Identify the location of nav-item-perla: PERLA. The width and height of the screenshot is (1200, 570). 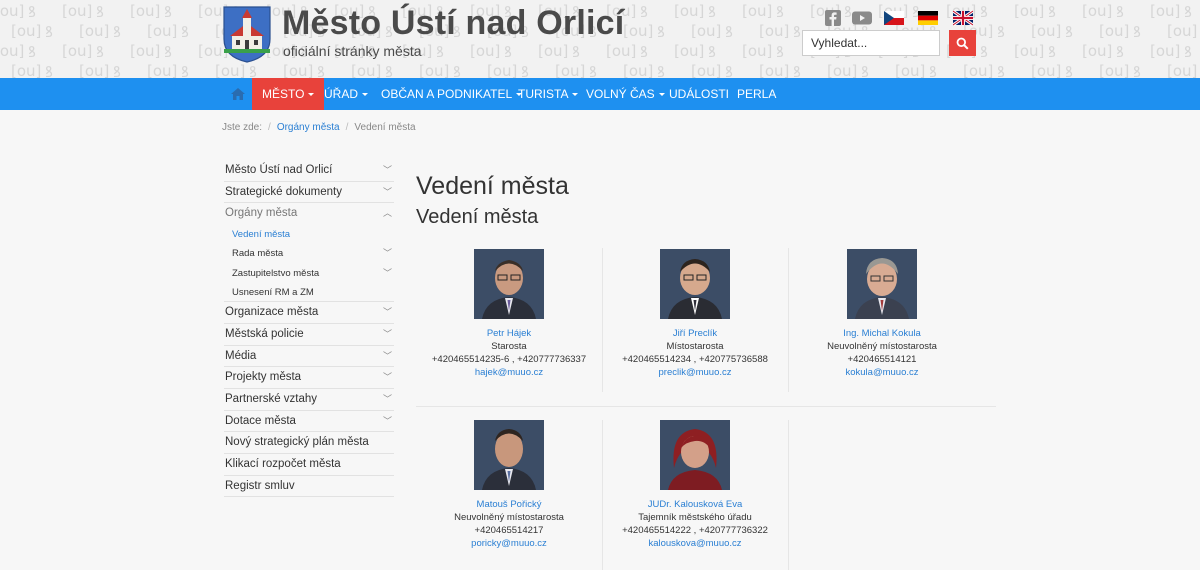
(756, 94).